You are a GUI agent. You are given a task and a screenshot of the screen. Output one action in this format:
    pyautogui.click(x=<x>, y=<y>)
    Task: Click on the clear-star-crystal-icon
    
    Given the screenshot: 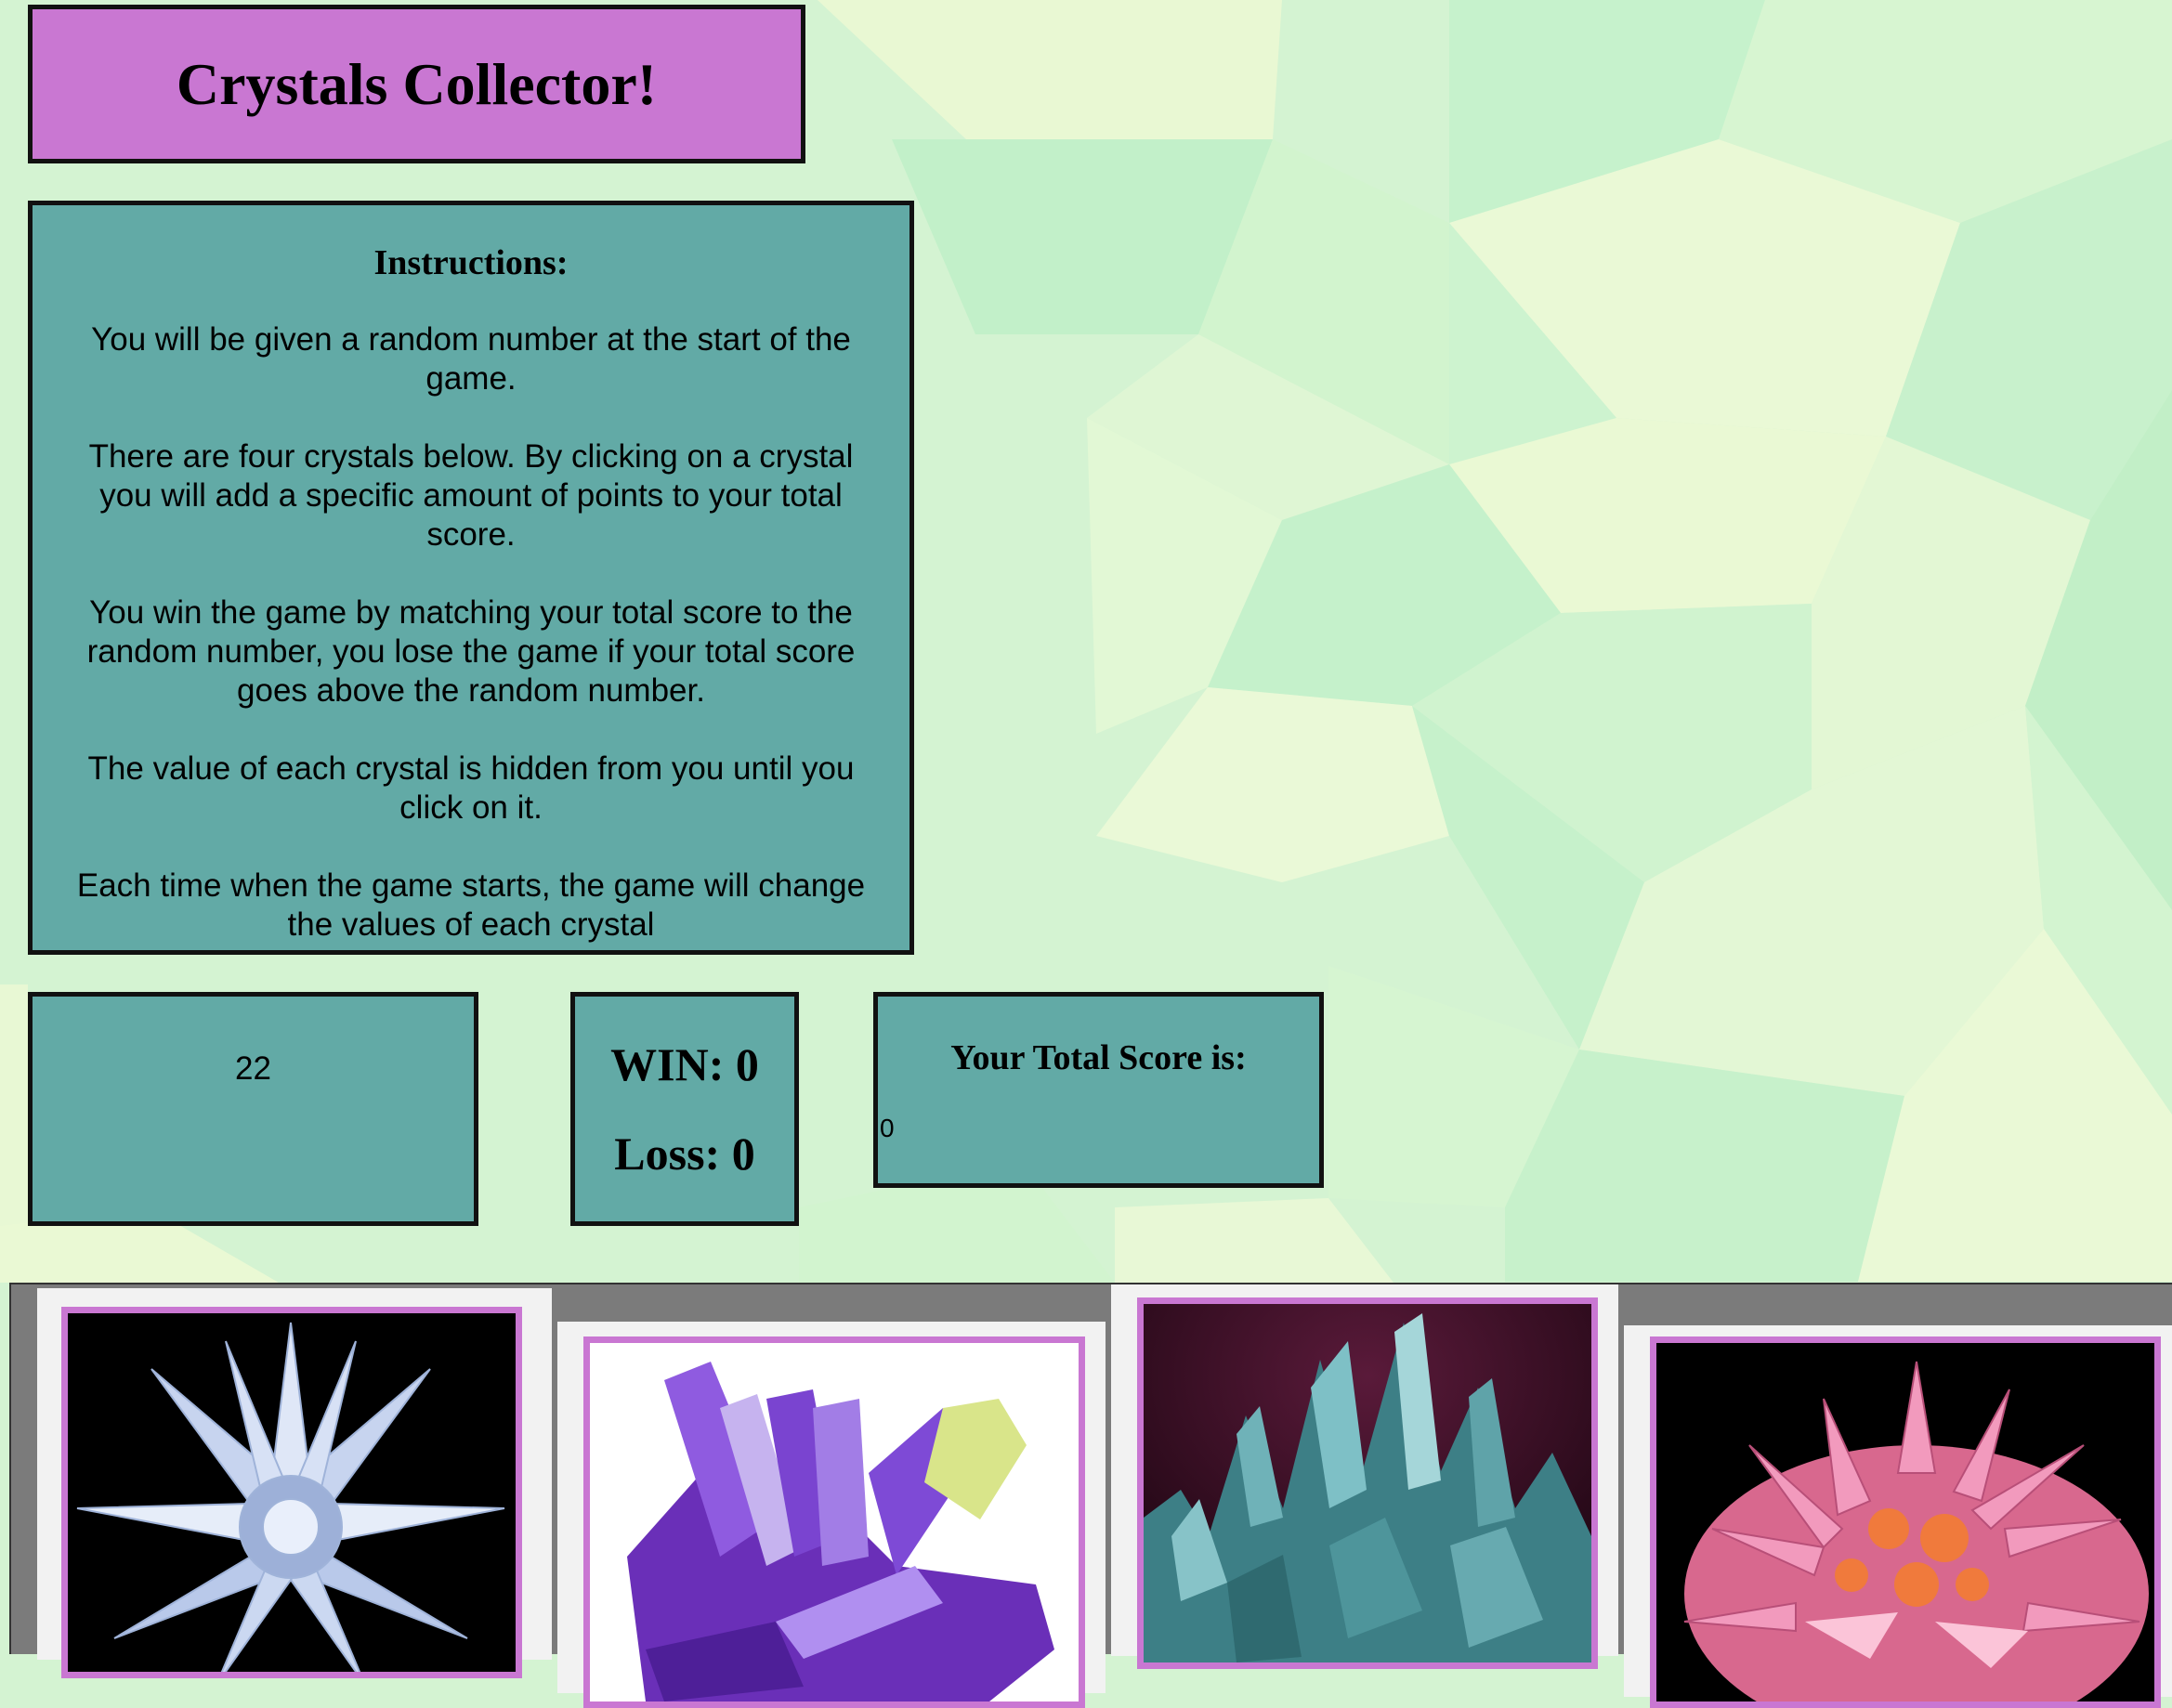 What is the action you would take?
    pyautogui.click(x=292, y=1492)
    